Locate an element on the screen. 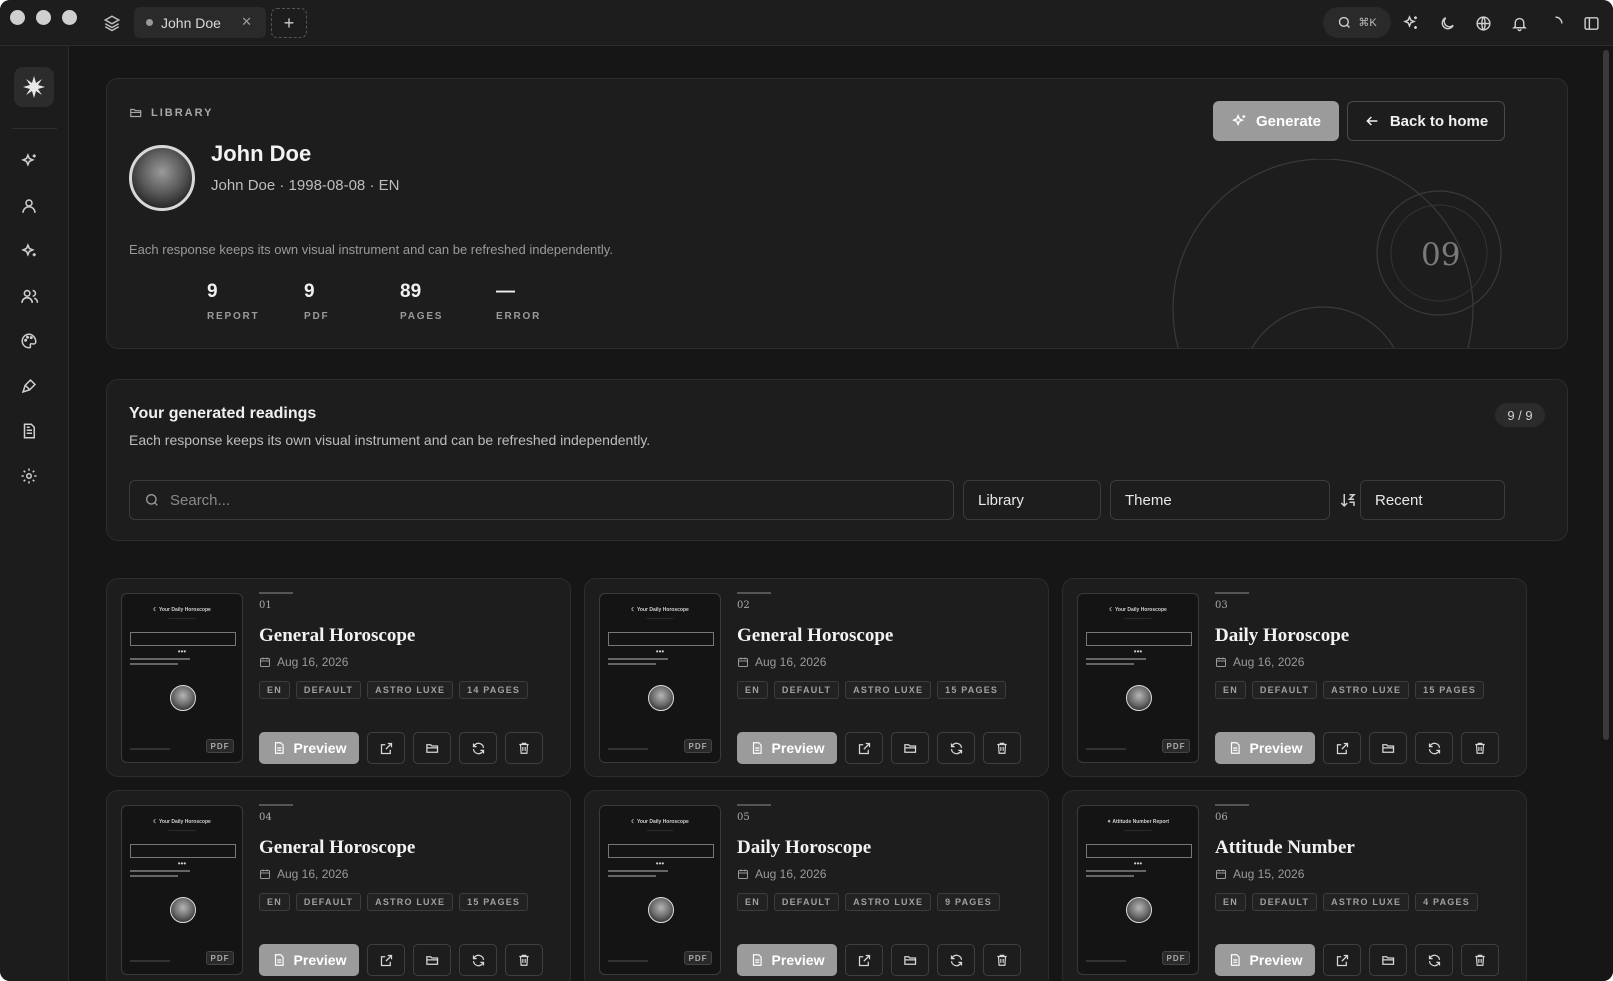 The width and height of the screenshot is (1613, 981). sidebar-item-generate is located at coordinates (29, 161).